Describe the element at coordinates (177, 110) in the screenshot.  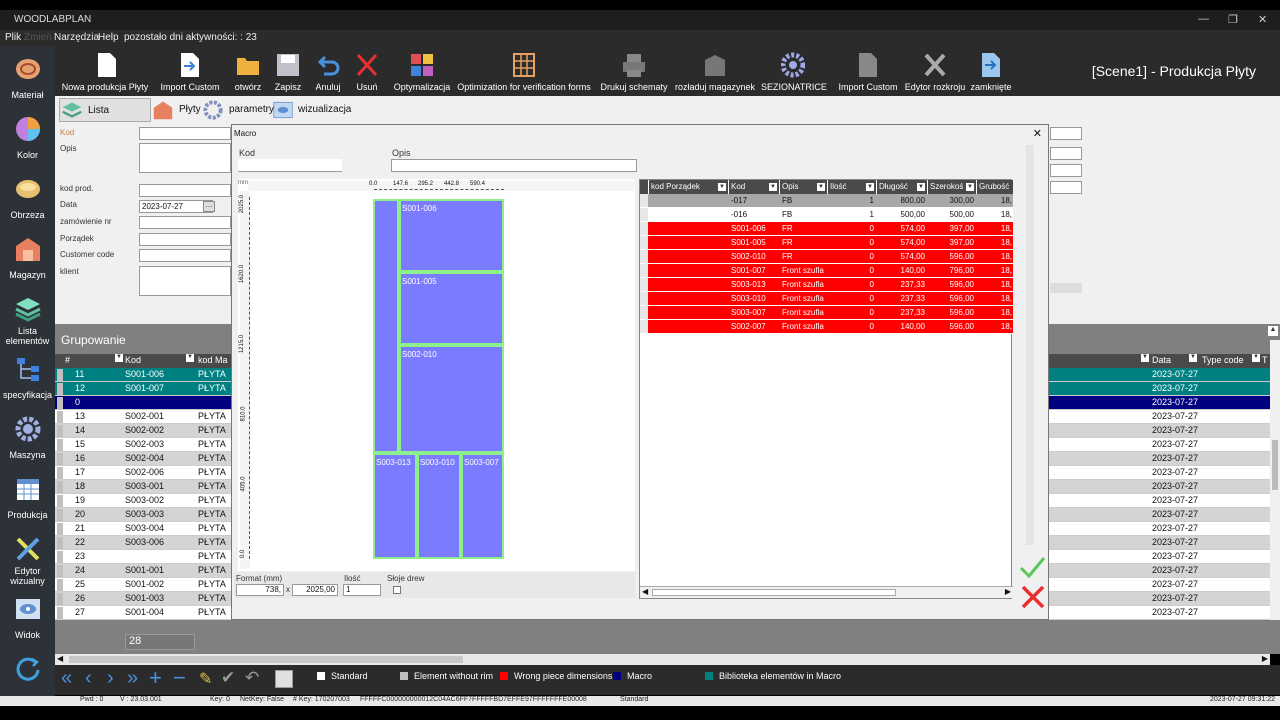
I see `tab-plyty: Płyty` at that location.